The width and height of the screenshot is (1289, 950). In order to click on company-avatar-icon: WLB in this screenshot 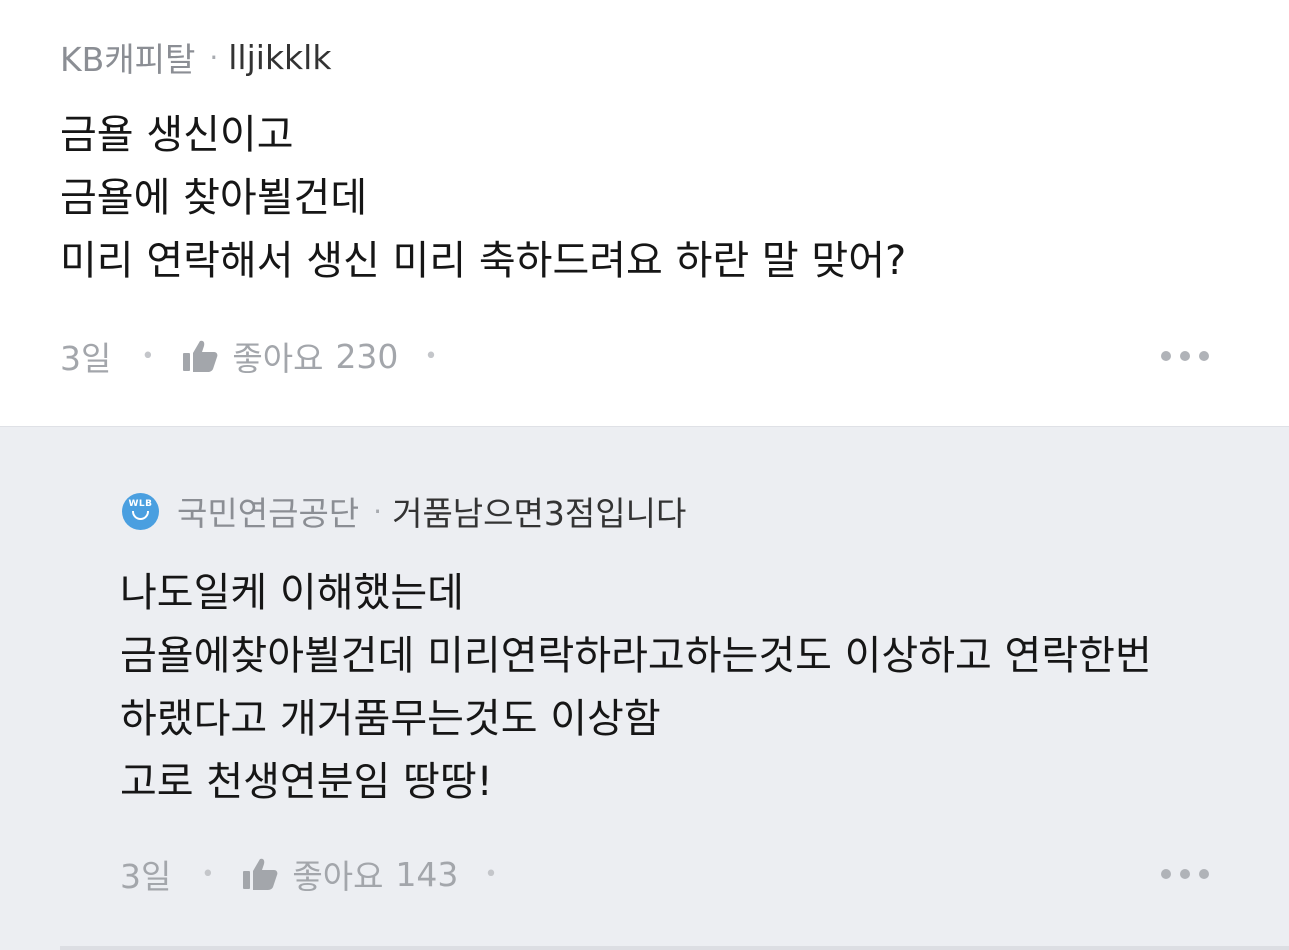, I will do `click(140, 511)`.